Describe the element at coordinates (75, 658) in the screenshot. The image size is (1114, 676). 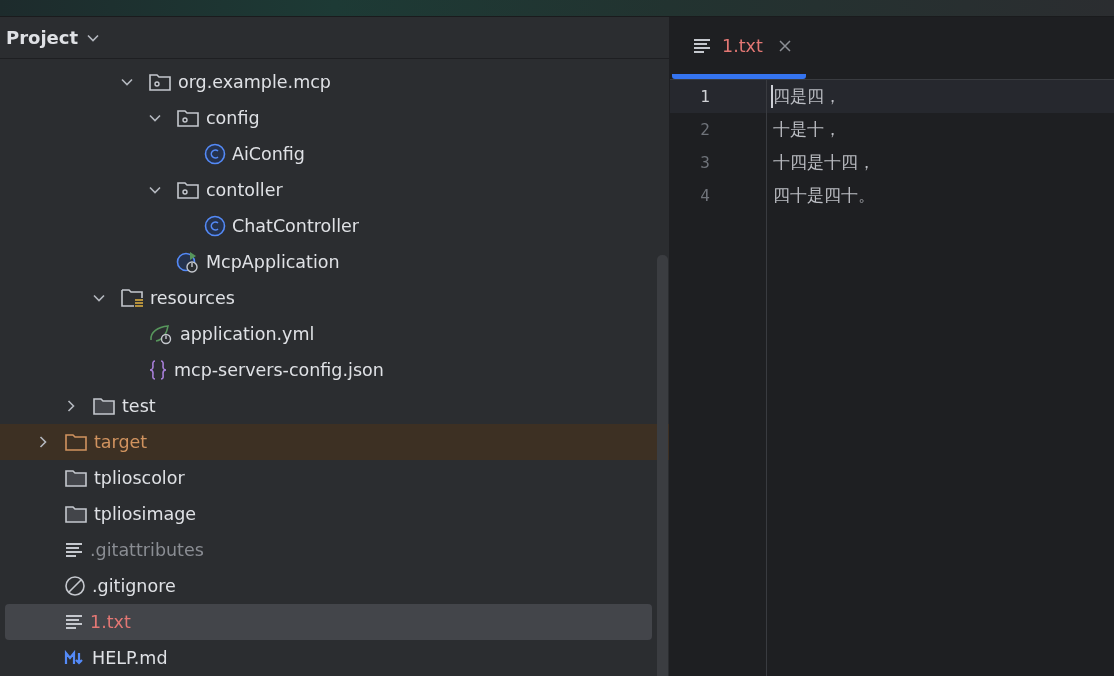
I see `markdown-icon` at that location.